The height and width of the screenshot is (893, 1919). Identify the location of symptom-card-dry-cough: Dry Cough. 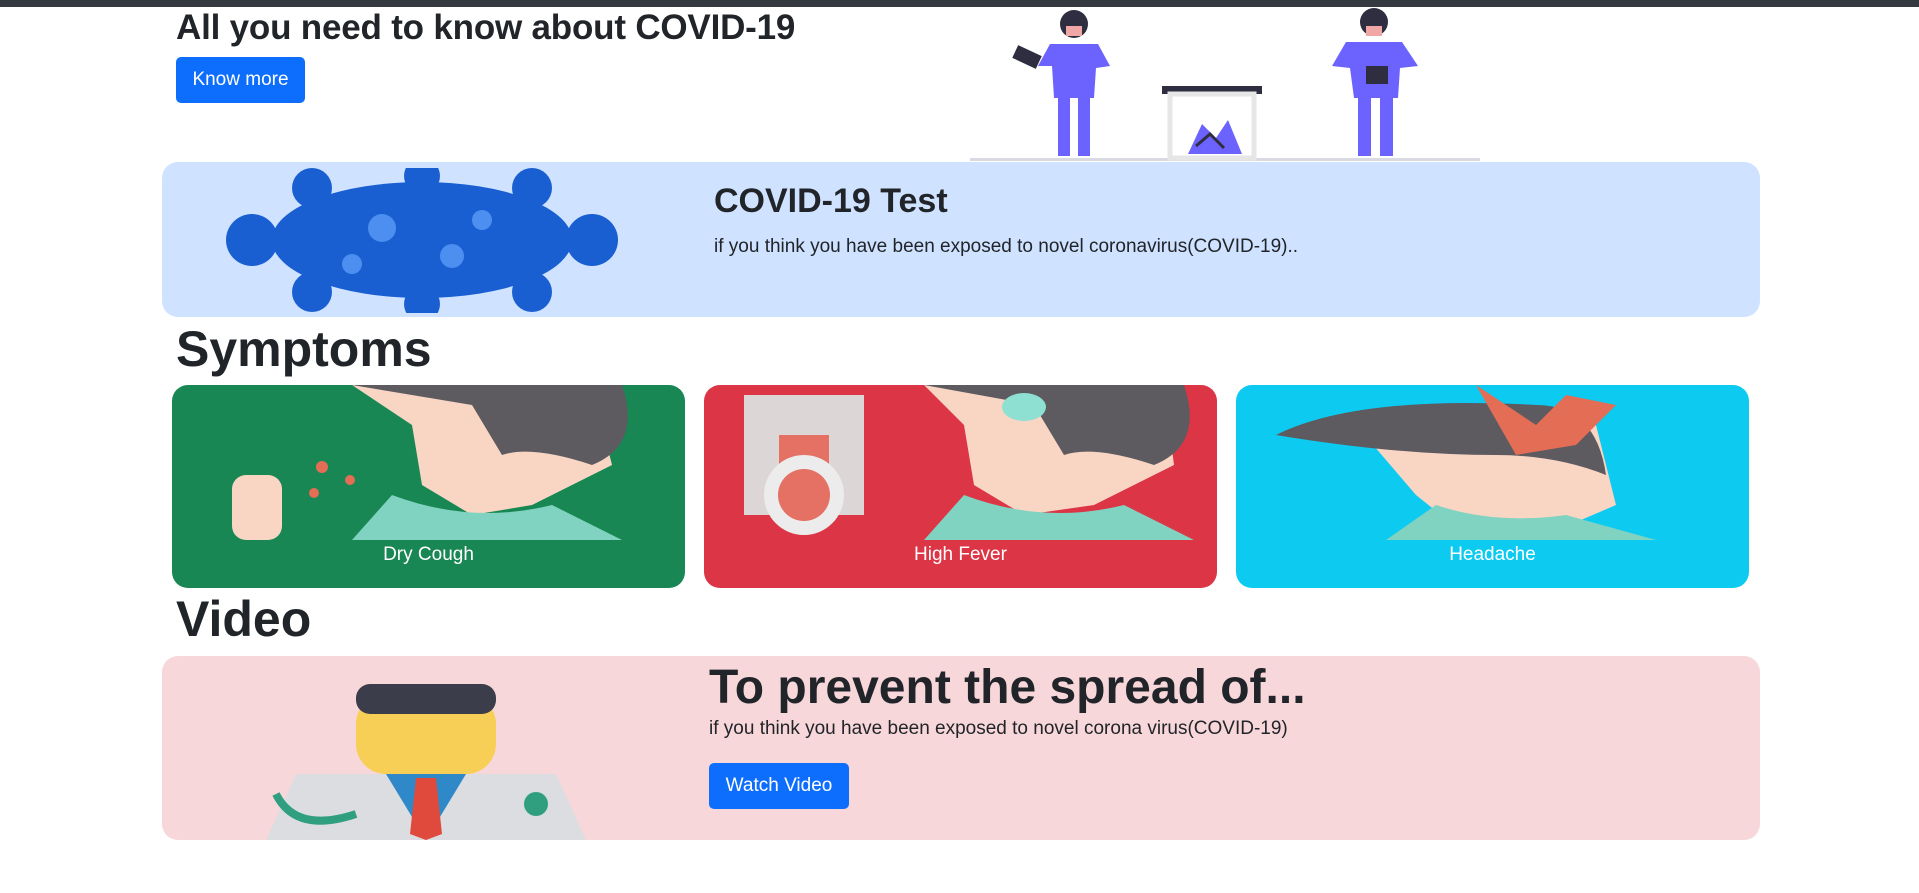
(428, 486).